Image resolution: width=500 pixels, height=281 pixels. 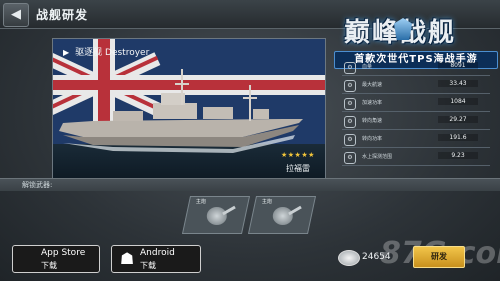 What do you see at coordinates (367, 67) in the screenshot?
I see `stat-label: 血量` at bounding box center [367, 67].